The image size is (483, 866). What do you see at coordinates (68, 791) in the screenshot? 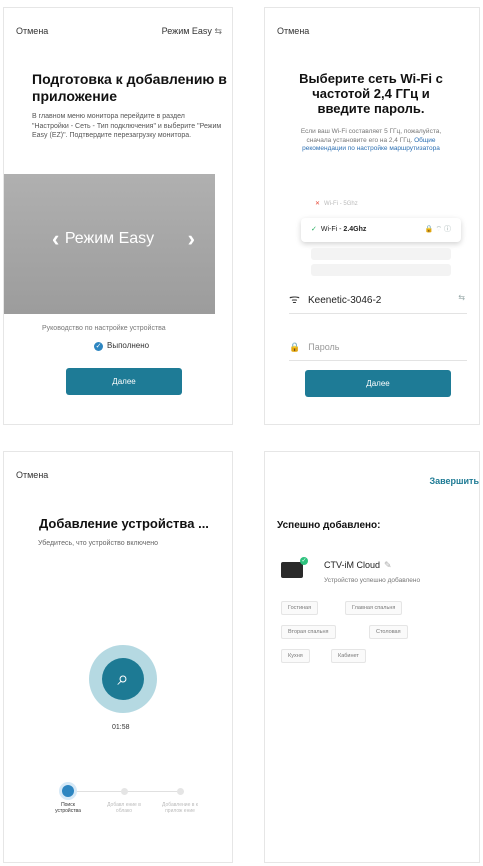
I see `step-dot-active` at bounding box center [68, 791].